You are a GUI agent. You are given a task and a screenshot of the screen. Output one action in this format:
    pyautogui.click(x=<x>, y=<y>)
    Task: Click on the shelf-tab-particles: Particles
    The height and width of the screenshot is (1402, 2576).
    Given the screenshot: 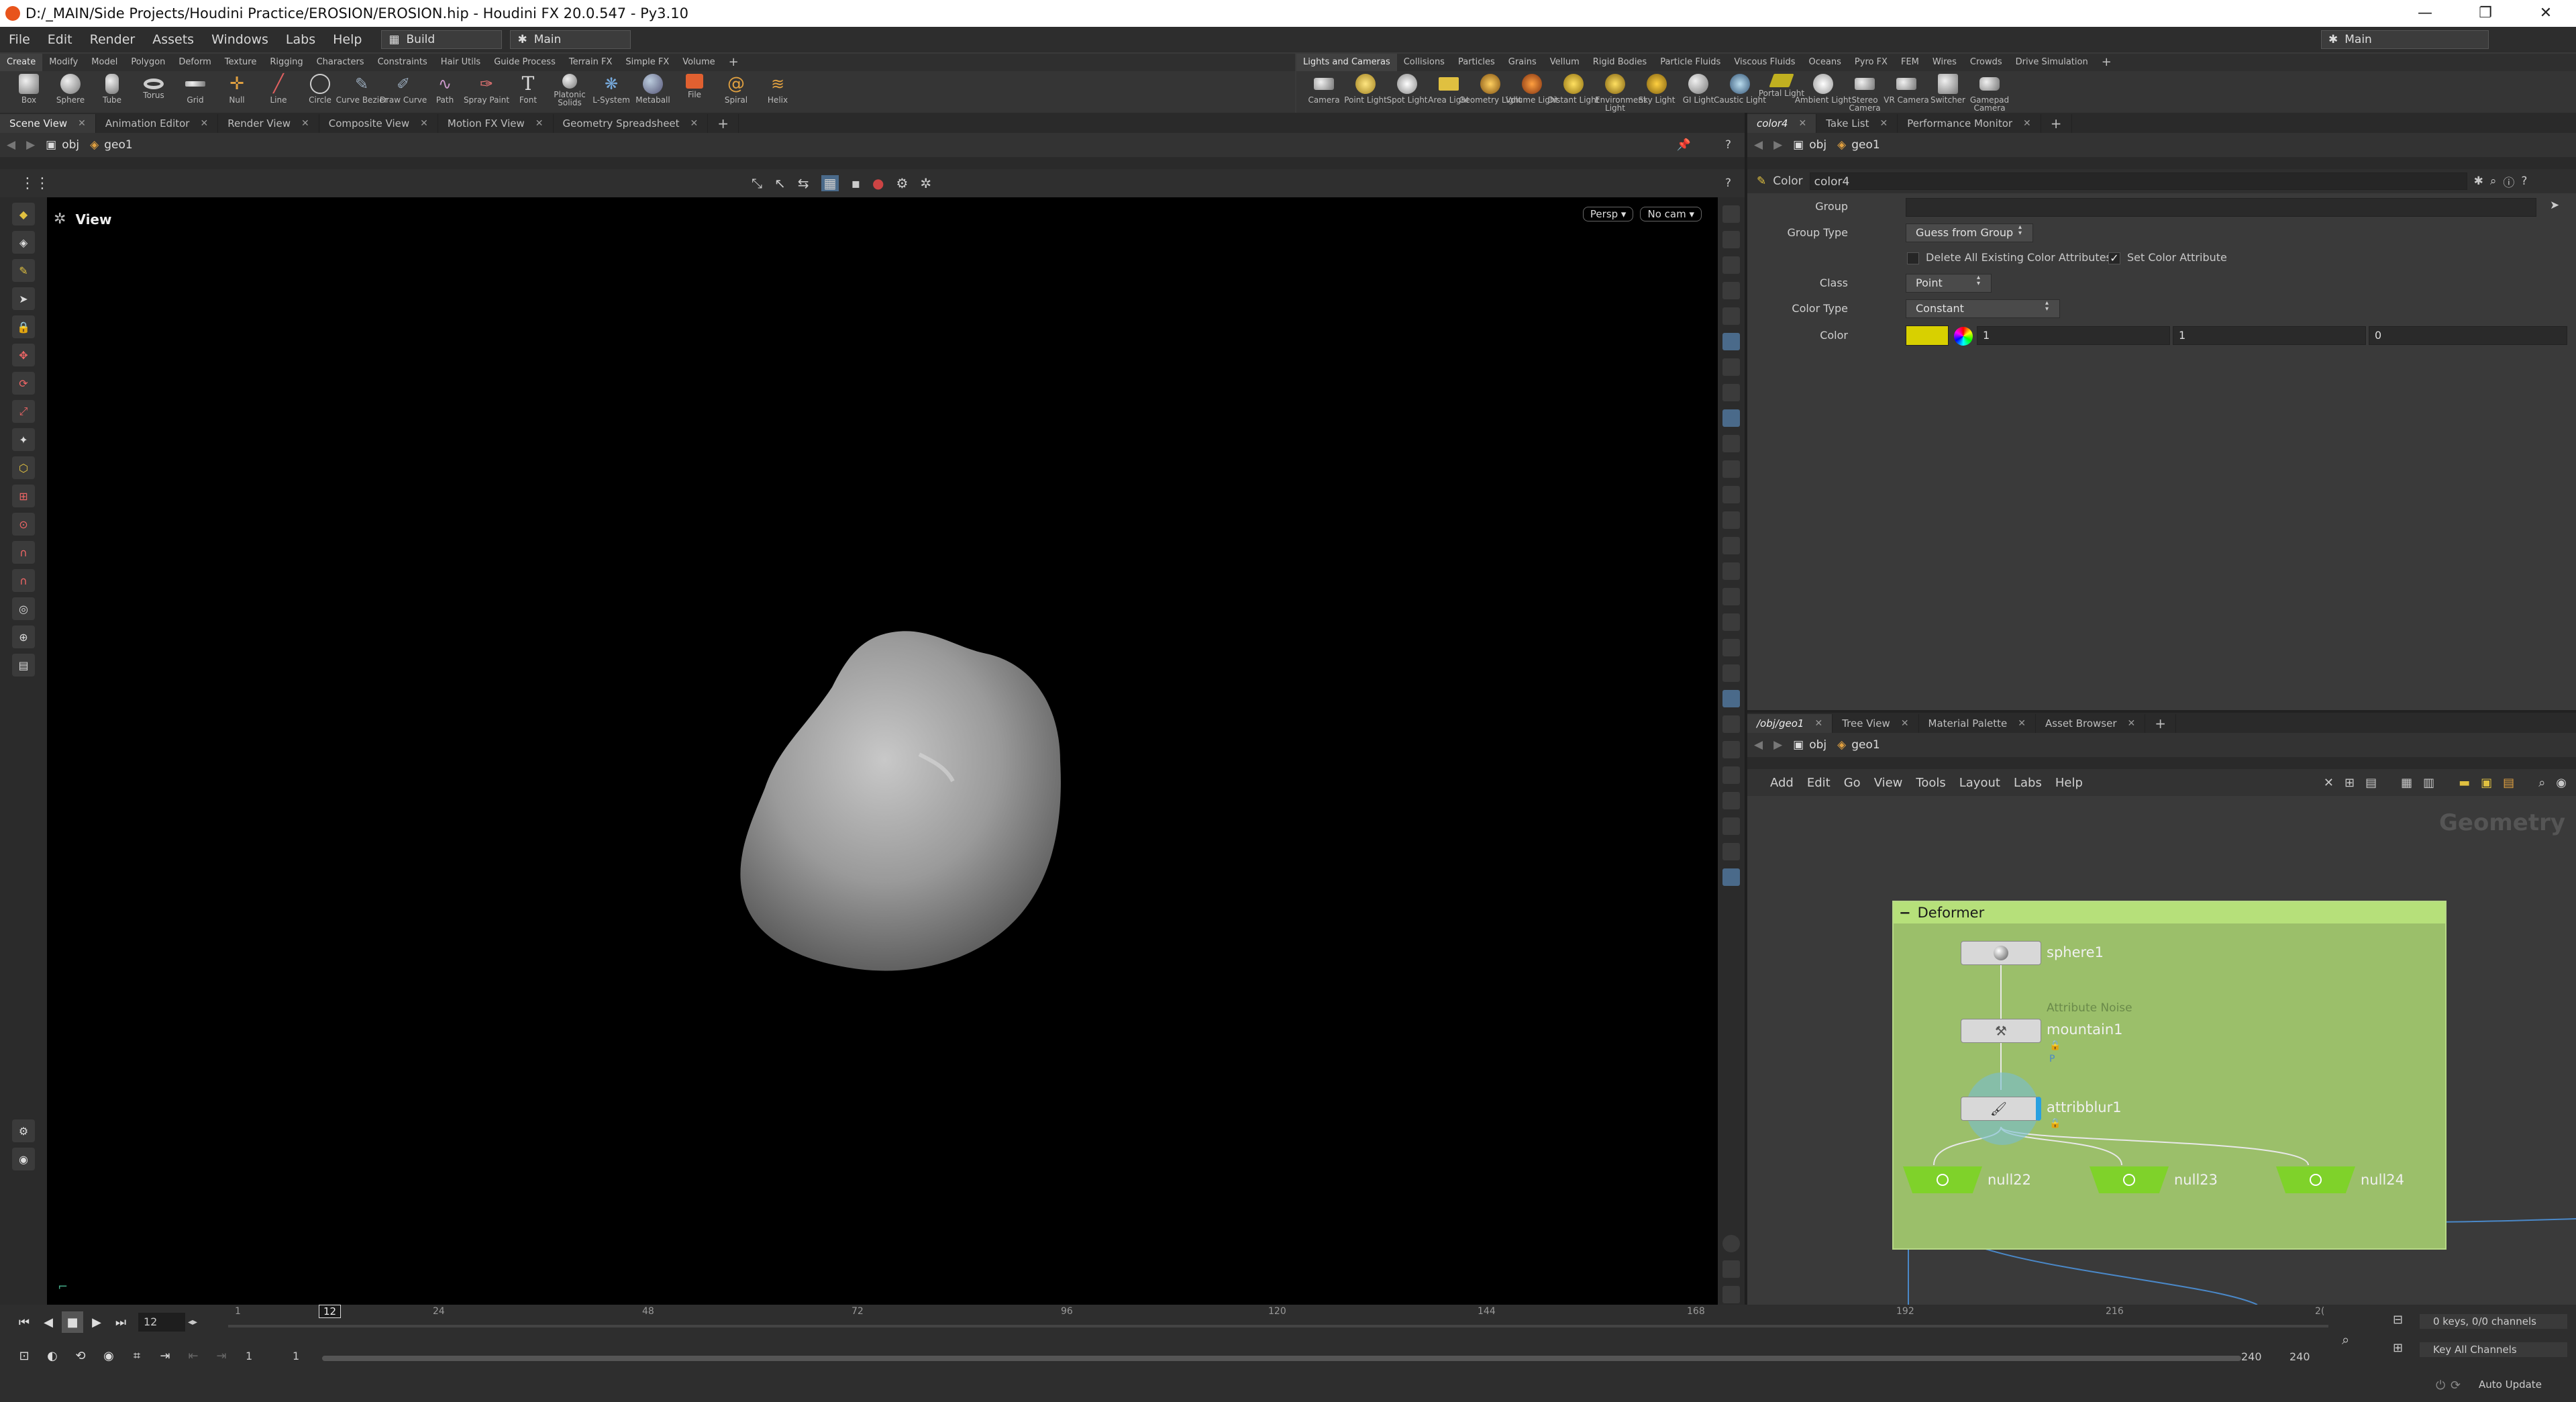 What is the action you would take?
    pyautogui.click(x=1476, y=62)
    